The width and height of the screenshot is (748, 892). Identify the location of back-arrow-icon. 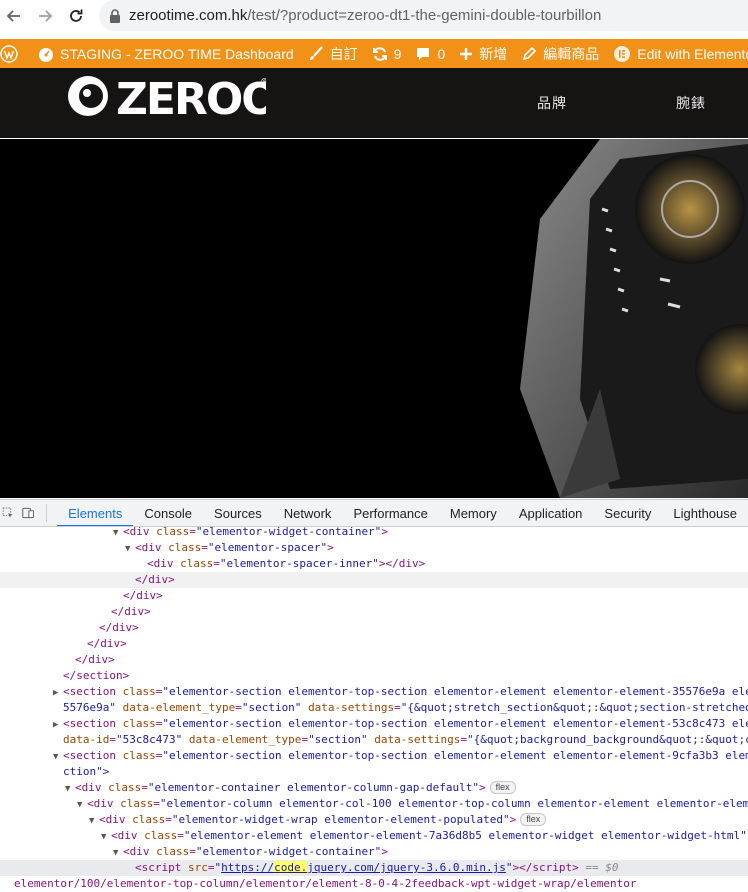
(14, 16).